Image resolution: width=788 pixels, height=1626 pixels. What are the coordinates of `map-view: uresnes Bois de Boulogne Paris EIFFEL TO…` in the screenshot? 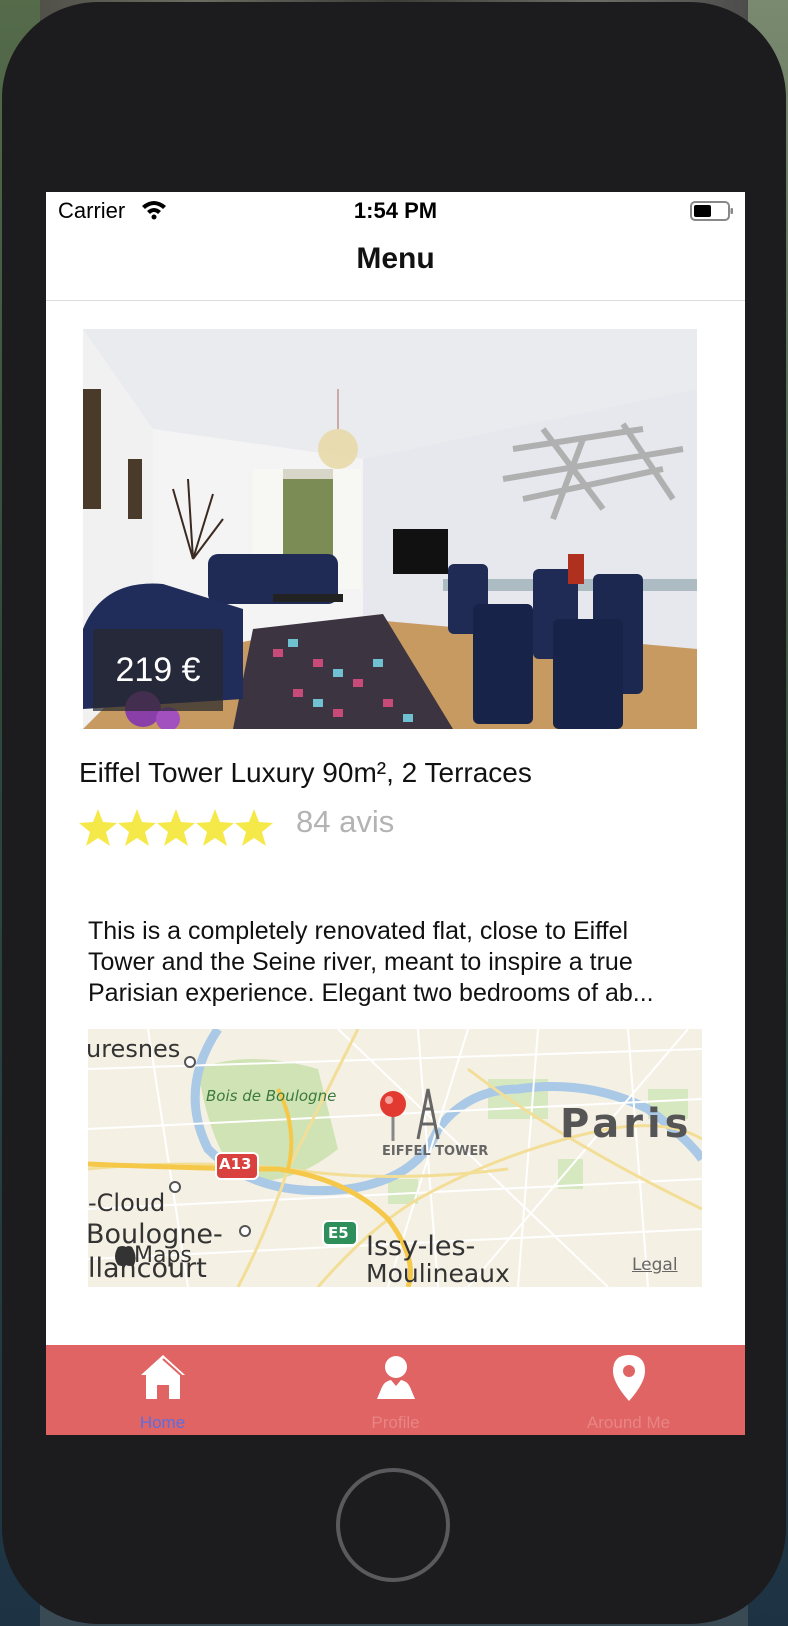 It's located at (395, 1158).